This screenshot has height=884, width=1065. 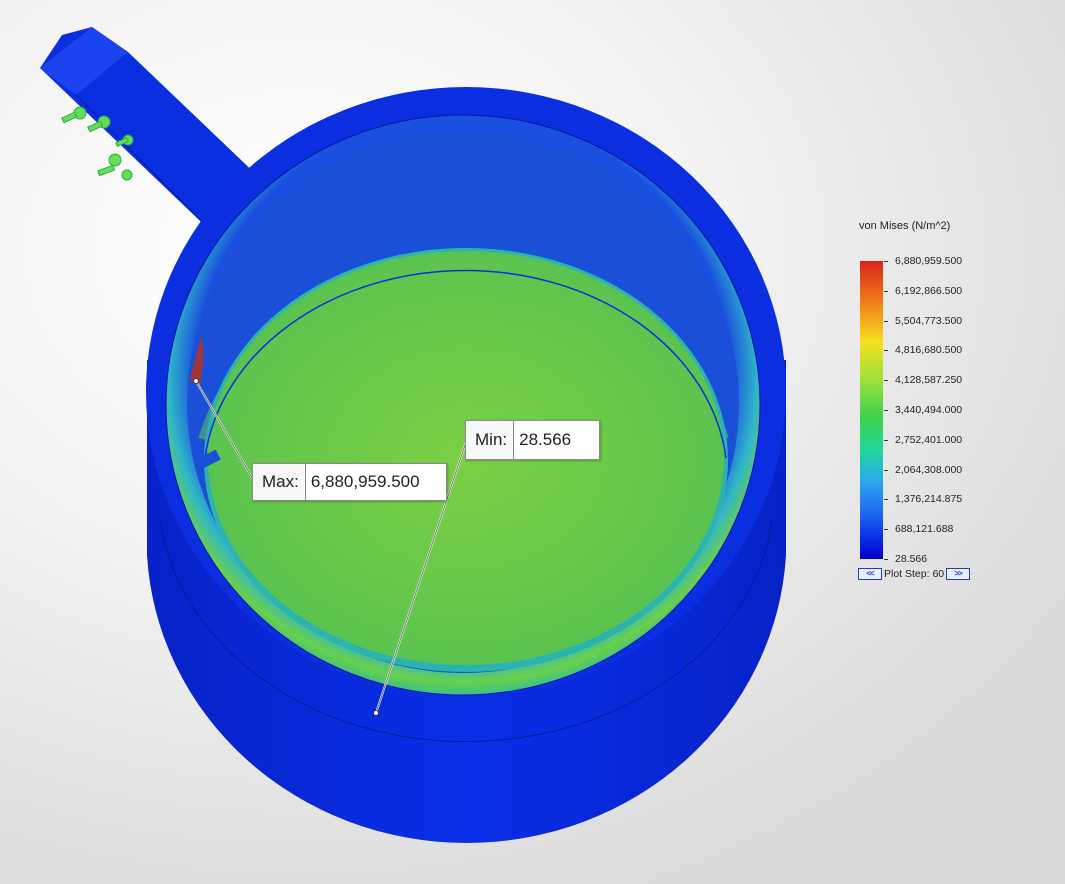 I want to click on min-label: Min:, so click(x=490, y=440).